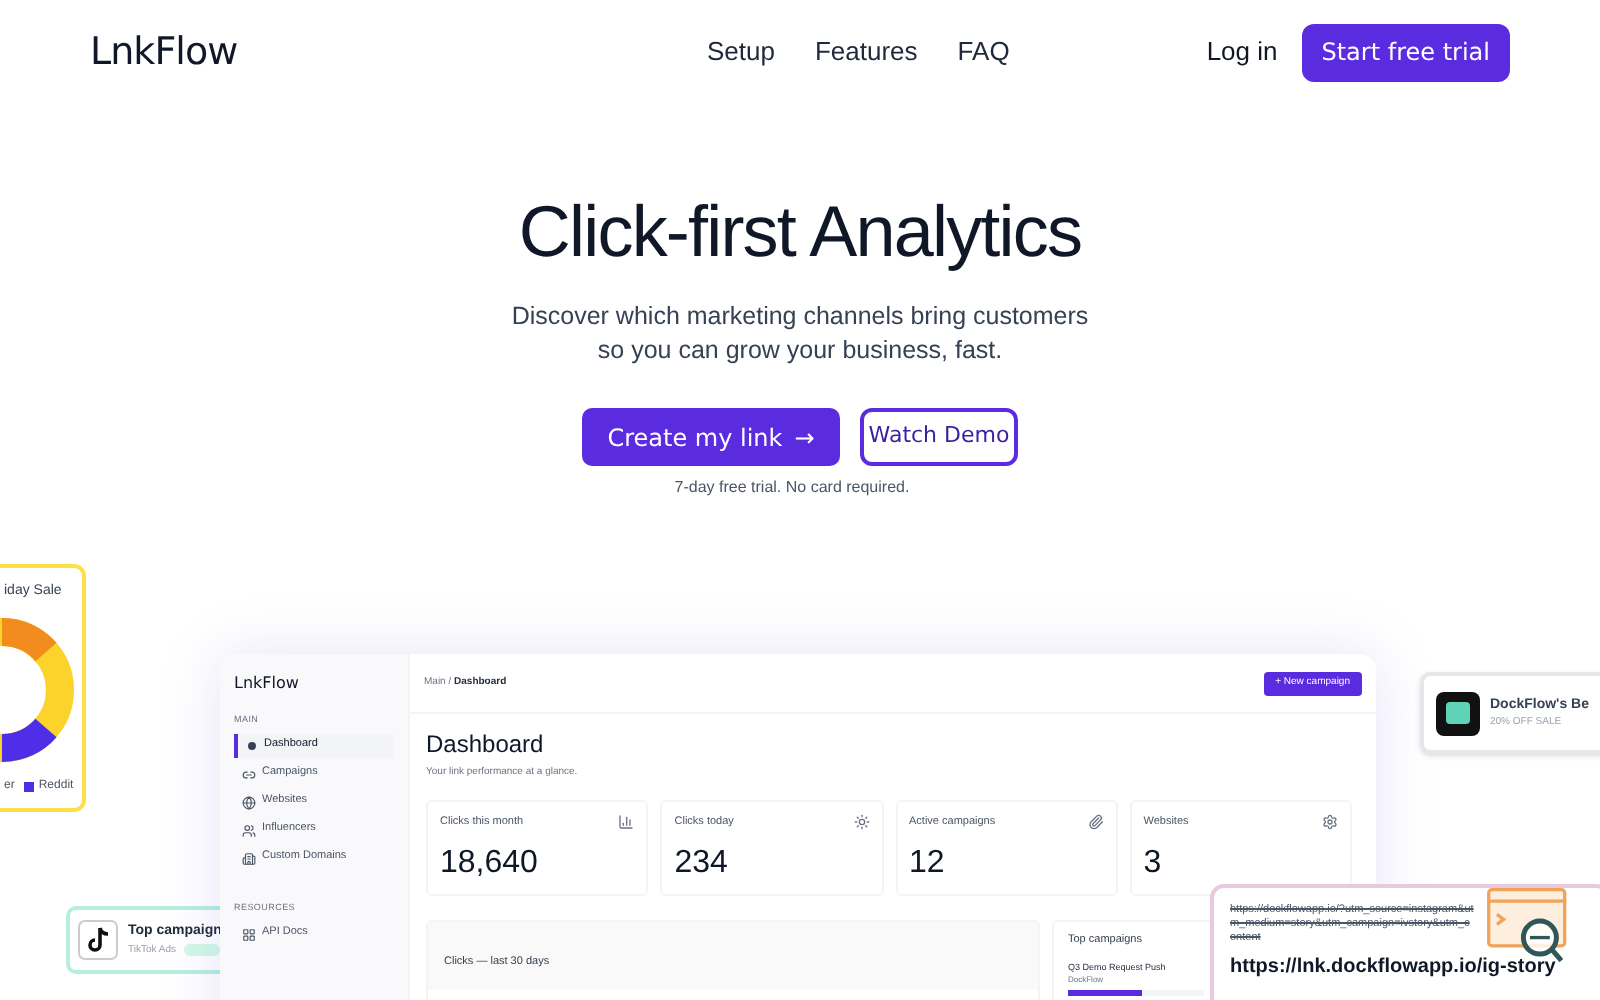  What do you see at coordinates (1153, 863) in the screenshot?
I see `stat-value: 3` at bounding box center [1153, 863].